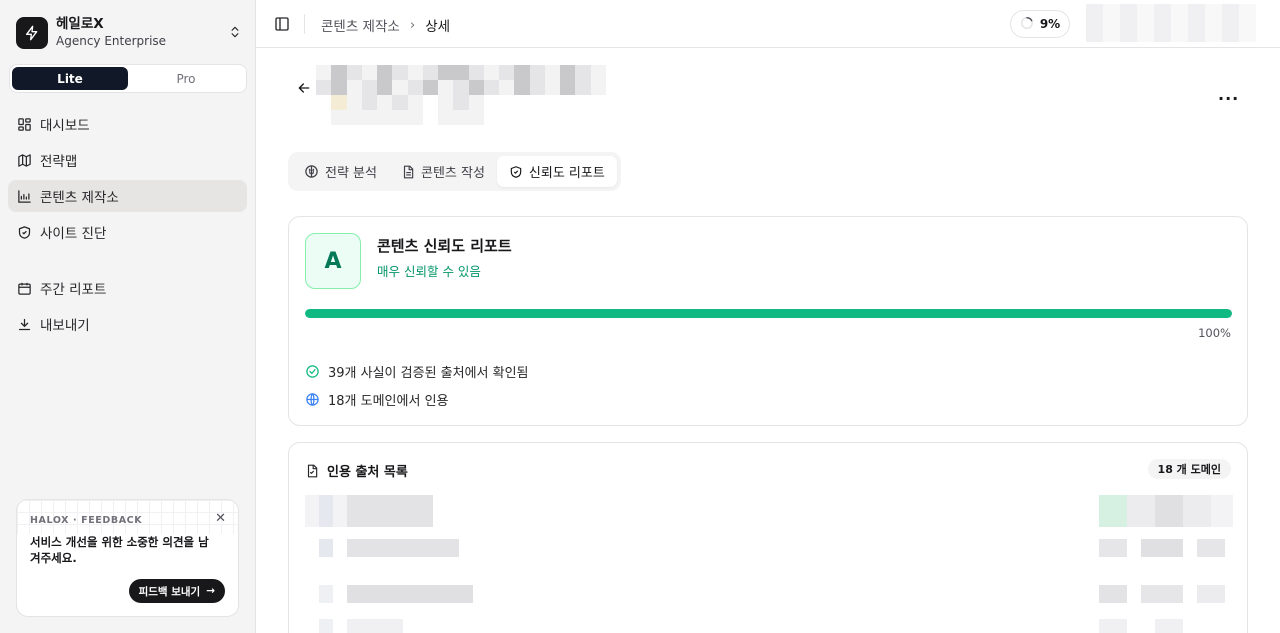  I want to click on sidebar-item-export: 내보내기, so click(127, 324).